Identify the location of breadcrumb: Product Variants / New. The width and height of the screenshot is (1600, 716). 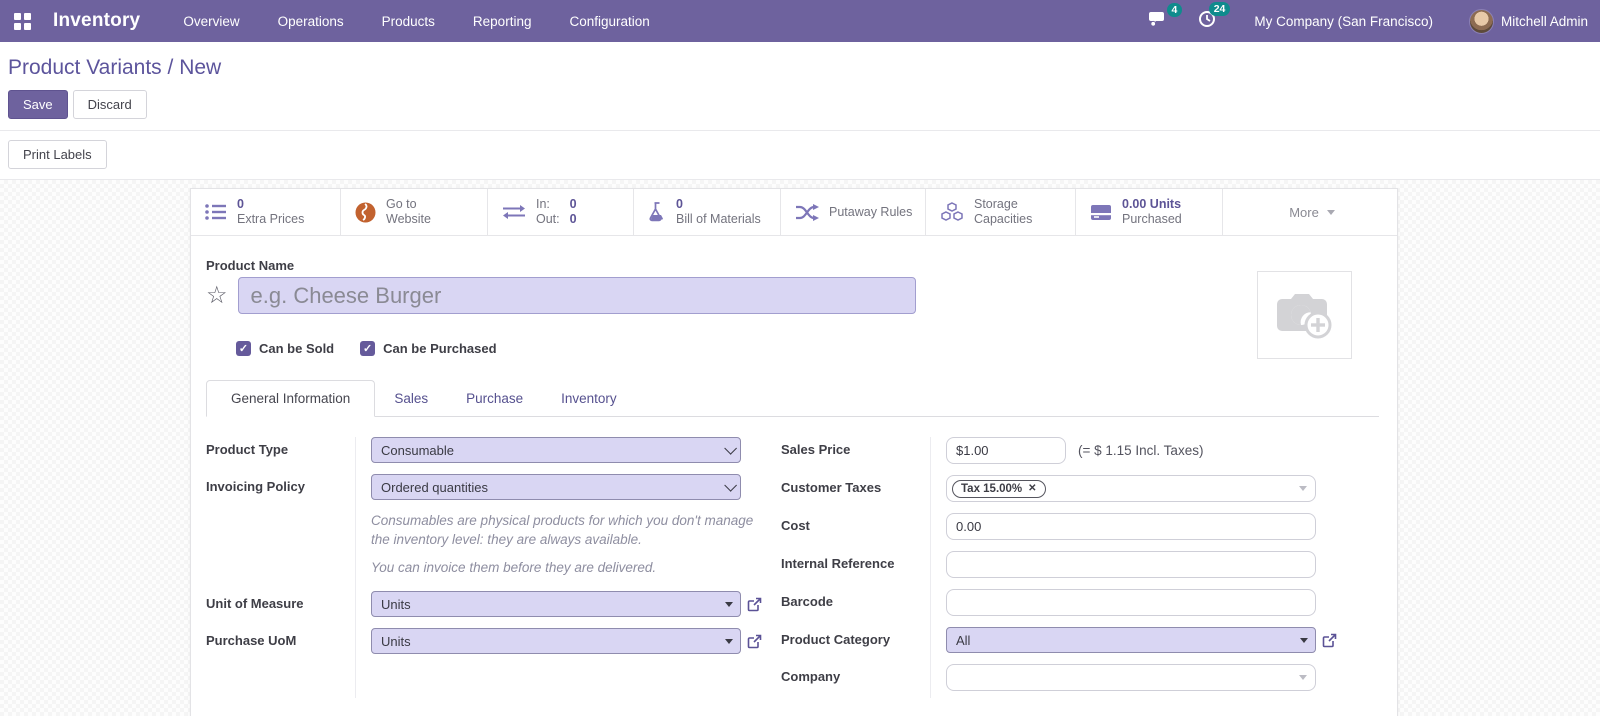
(800, 71).